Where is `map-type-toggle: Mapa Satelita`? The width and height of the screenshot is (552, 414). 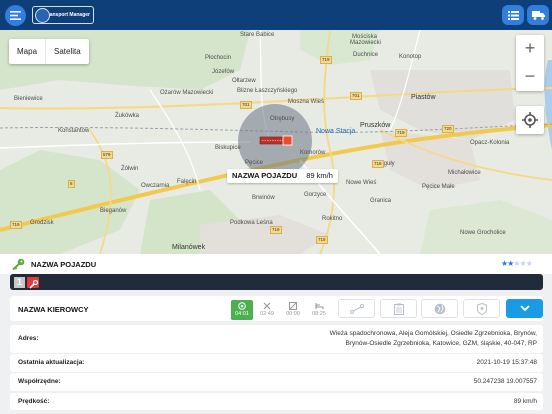
map-type-toggle: Mapa Satelita is located at coordinates (49, 51).